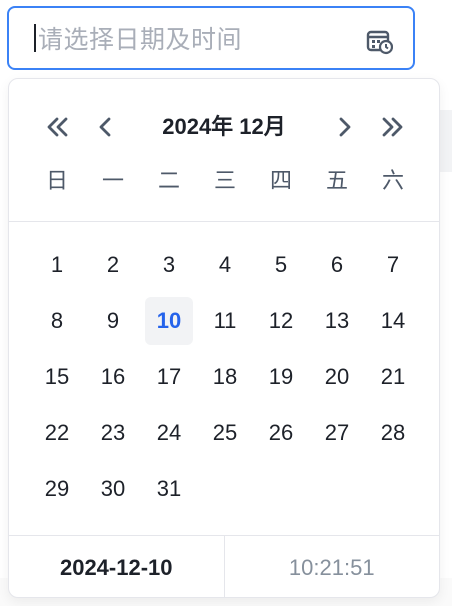 Image resolution: width=452 pixels, height=606 pixels. I want to click on day-cell: 24, so click(169, 433).